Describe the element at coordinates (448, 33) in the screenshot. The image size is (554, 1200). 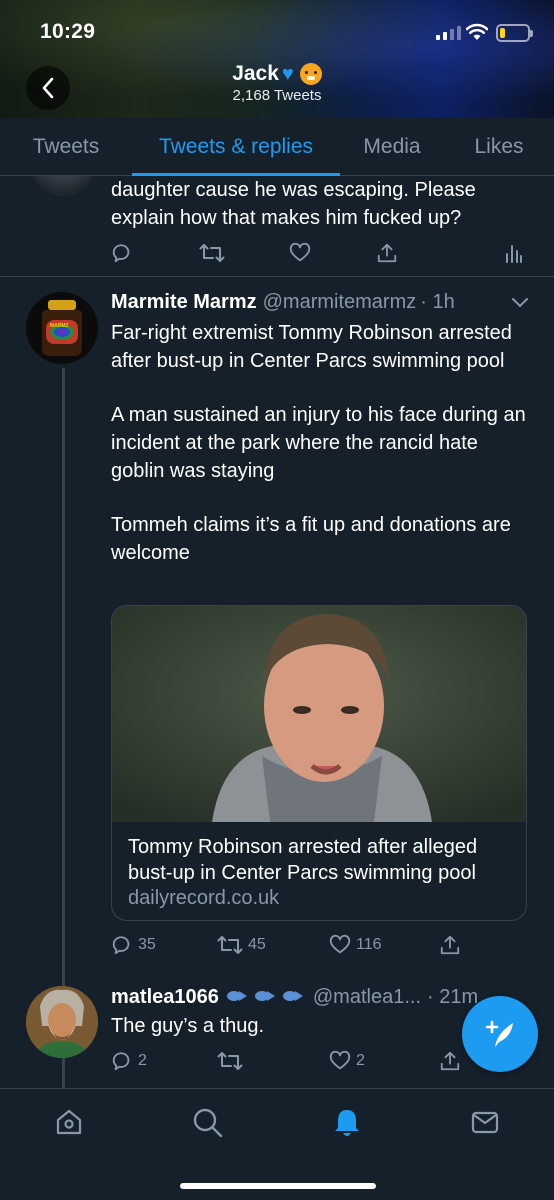
I see `cellular-signal-icon` at that location.